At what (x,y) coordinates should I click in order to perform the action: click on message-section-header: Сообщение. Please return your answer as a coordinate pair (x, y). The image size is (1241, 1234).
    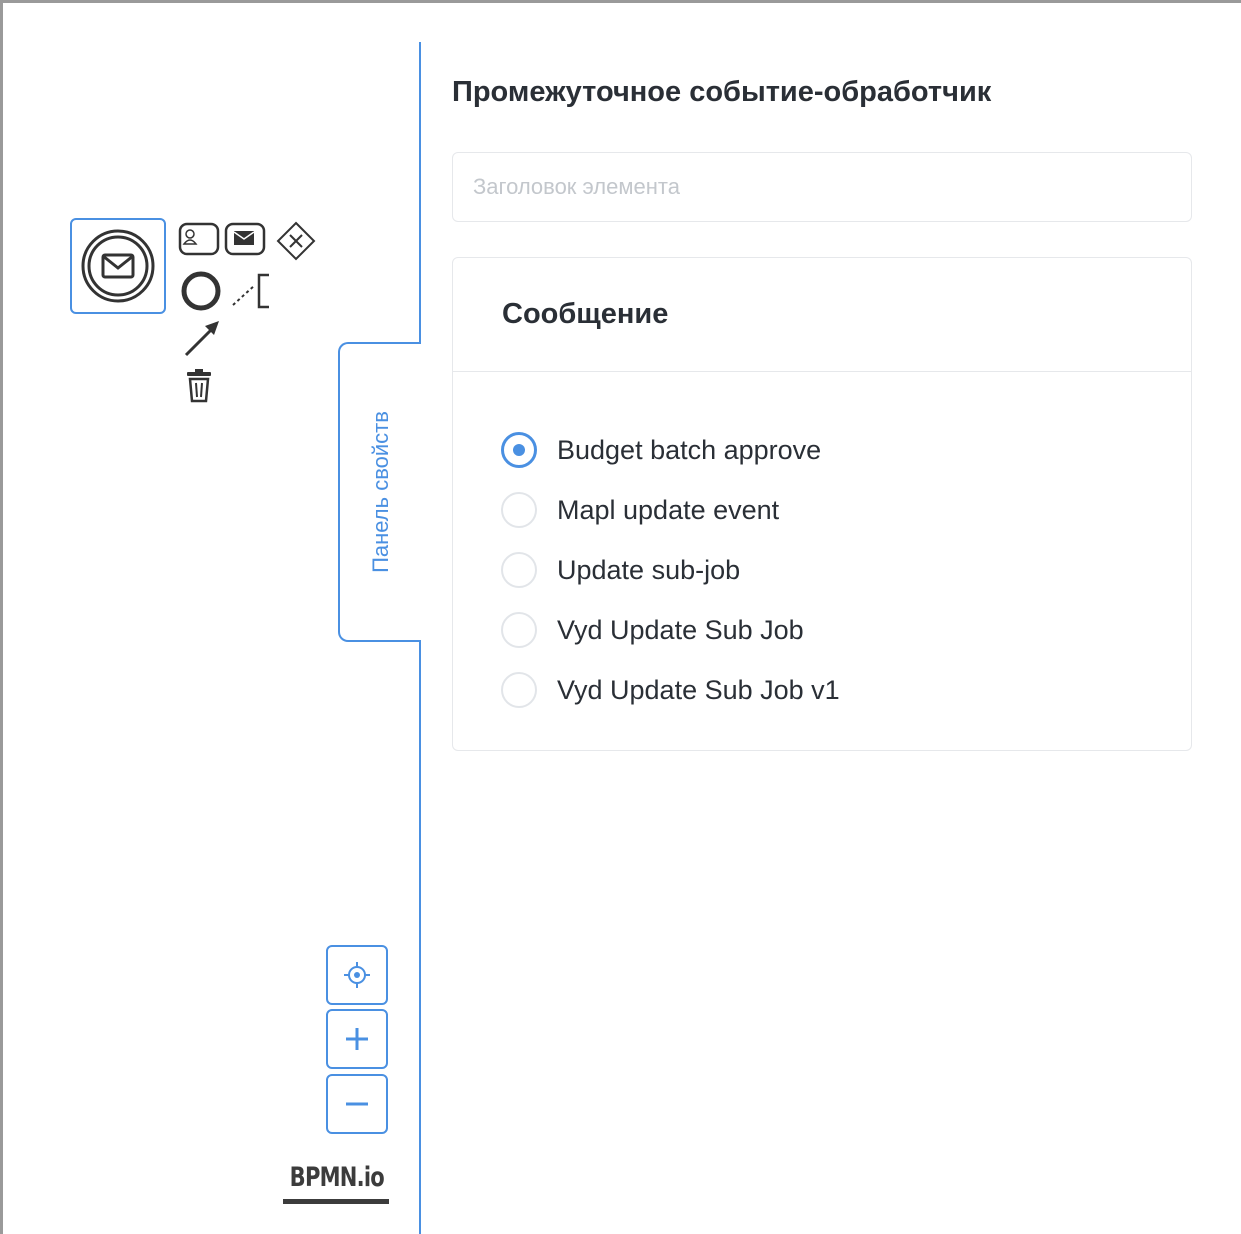
    Looking at the image, I should click on (822, 315).